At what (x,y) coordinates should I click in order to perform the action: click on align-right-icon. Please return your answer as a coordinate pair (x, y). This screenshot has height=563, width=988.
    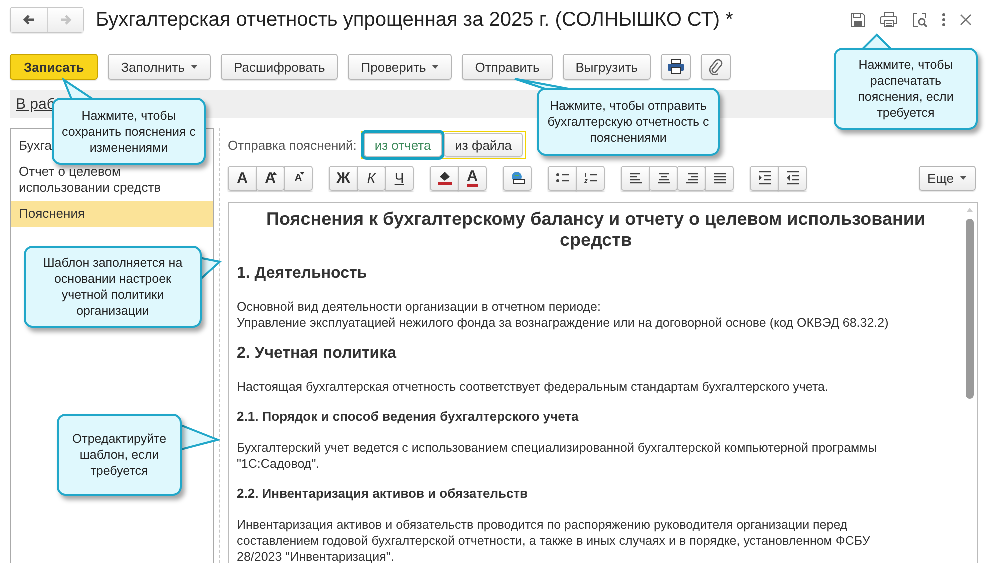
    Looking at the image, I should click on (692, 178).